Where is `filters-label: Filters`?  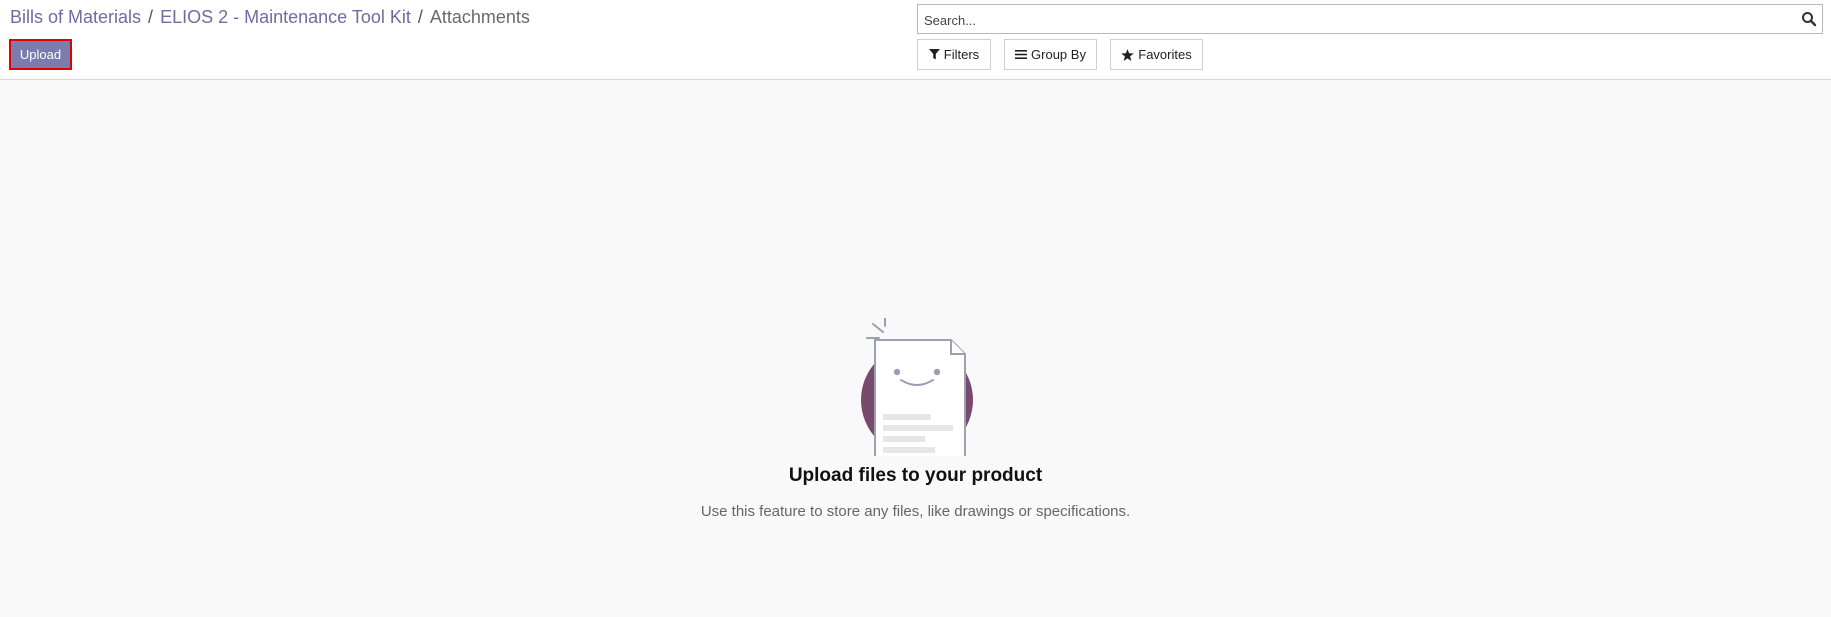
filters-label: Filters is located at coordinates (961, 54).